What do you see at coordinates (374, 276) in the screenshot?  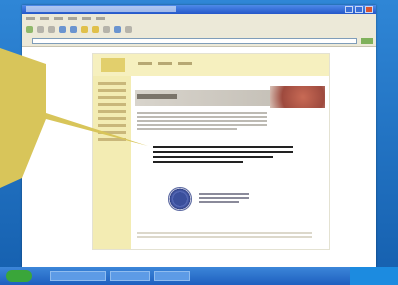 I see `system-tray` at bounding box center [374, 276].